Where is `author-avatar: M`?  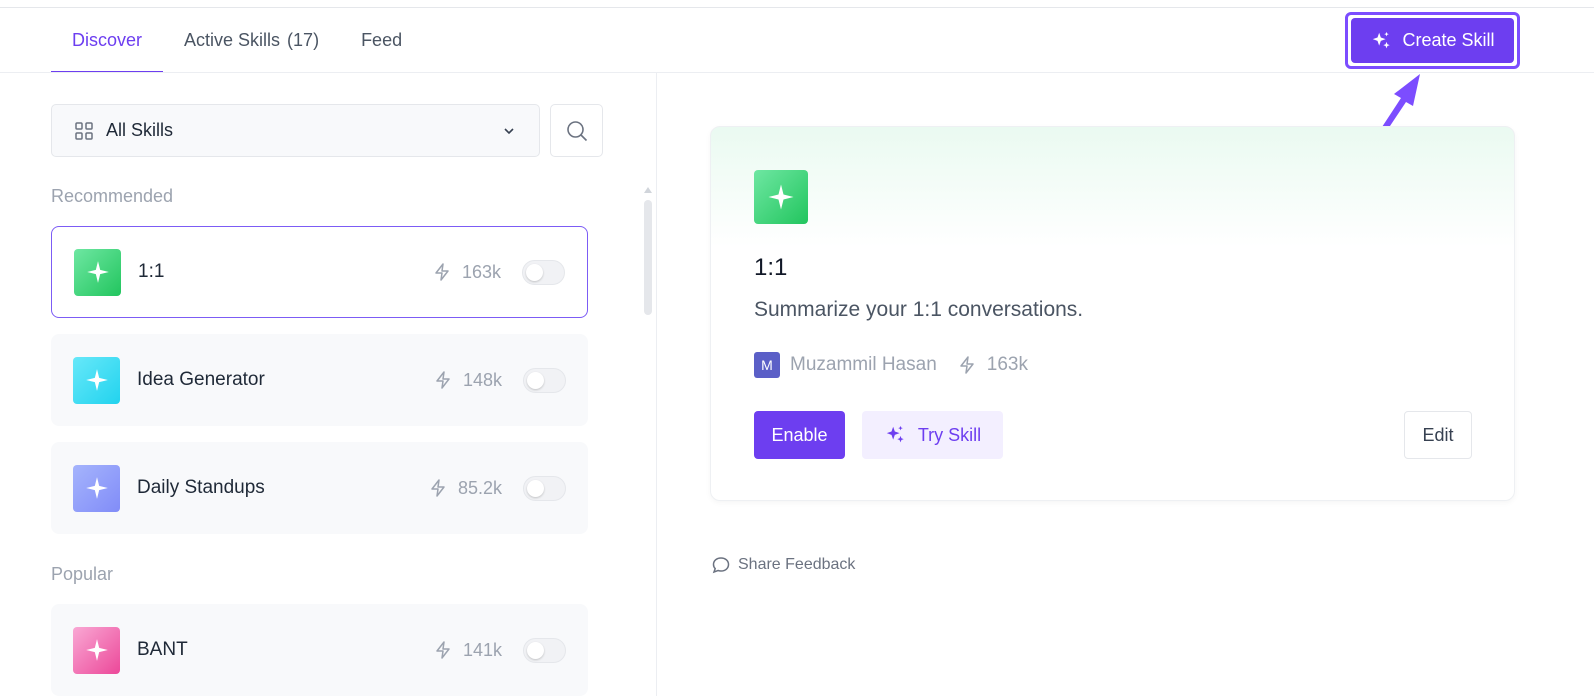
author-avatar: M is located at coordinates (767, 365).